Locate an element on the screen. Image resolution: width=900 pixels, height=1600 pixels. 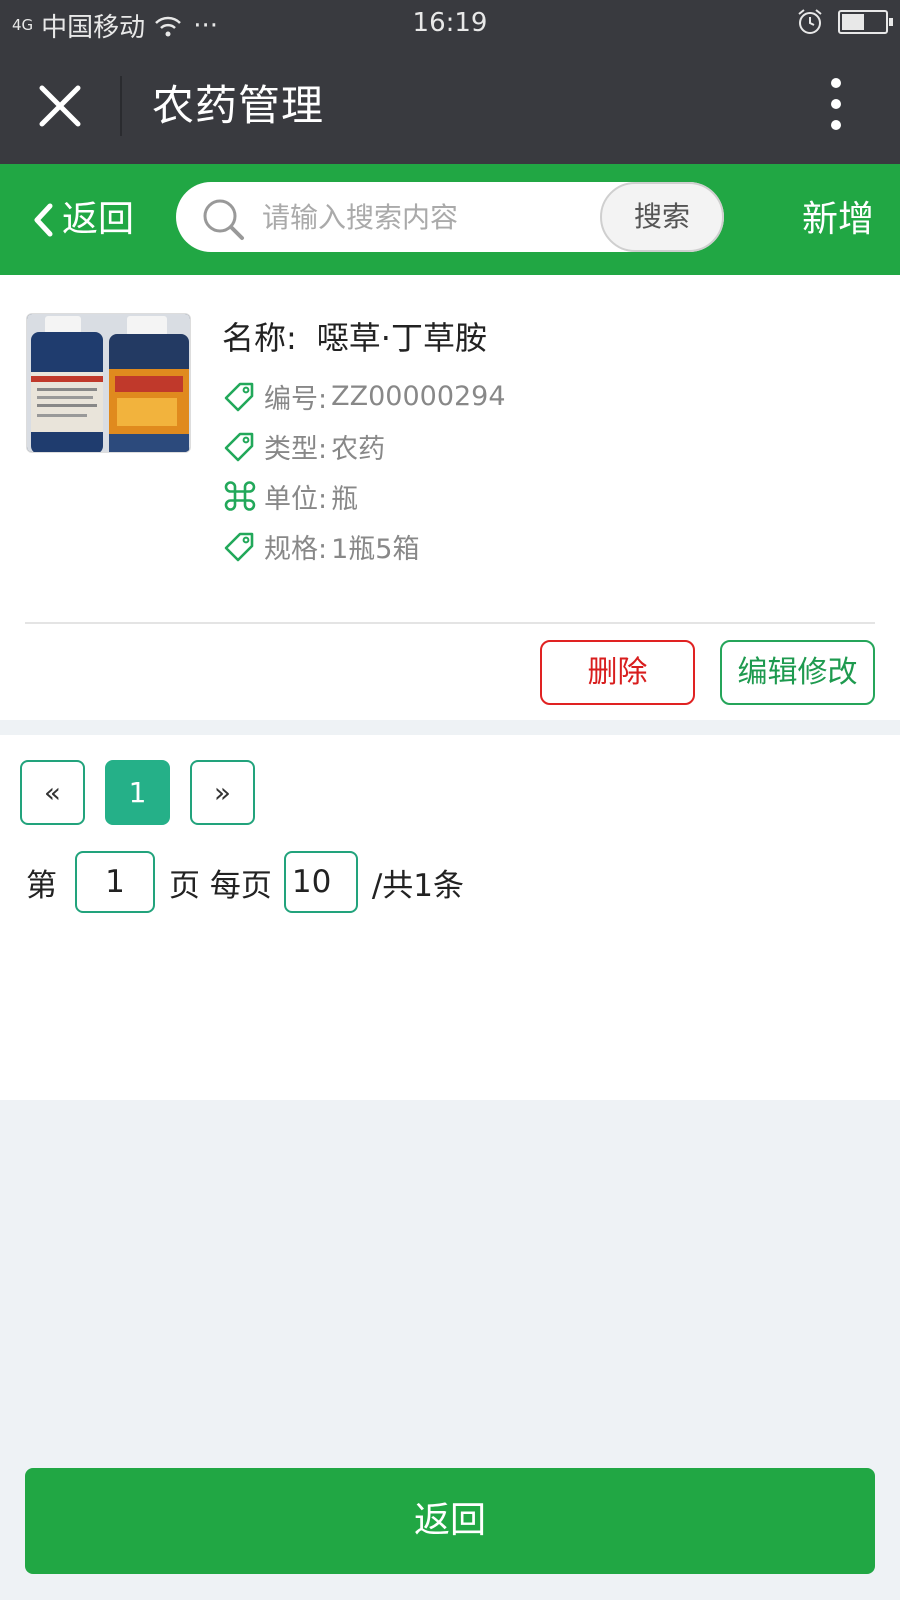
field-label: 类型: is located at coordinates (296, 449).